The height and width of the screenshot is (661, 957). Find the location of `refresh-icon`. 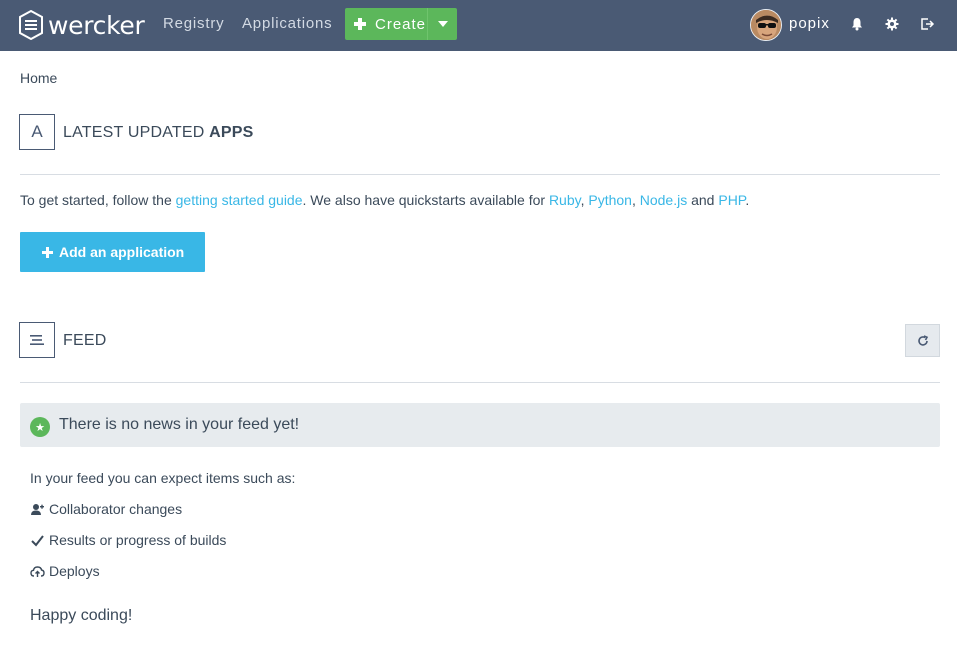

refresh-icon is located at coordinates (922, 340).